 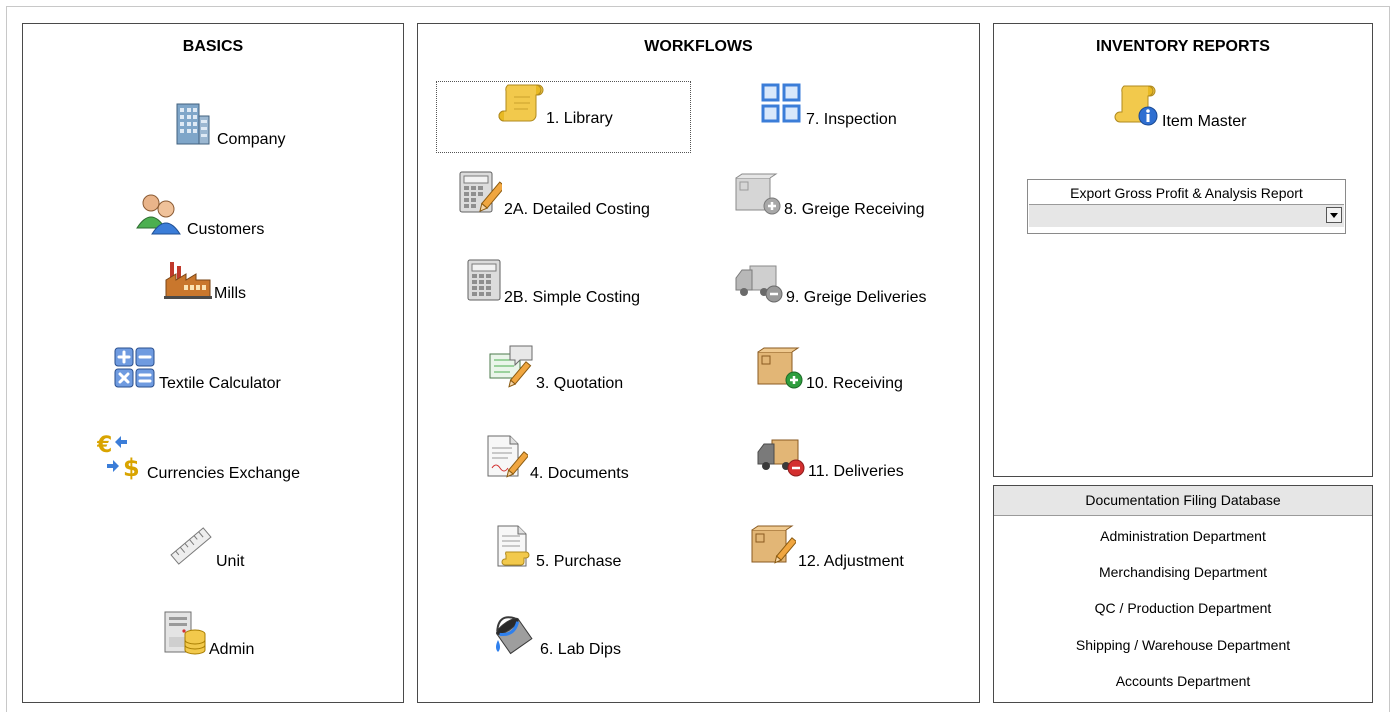 I want to click on workflow-item-greige-deliveries: 9. Greige Deliveries, so click(x=830, y=284).